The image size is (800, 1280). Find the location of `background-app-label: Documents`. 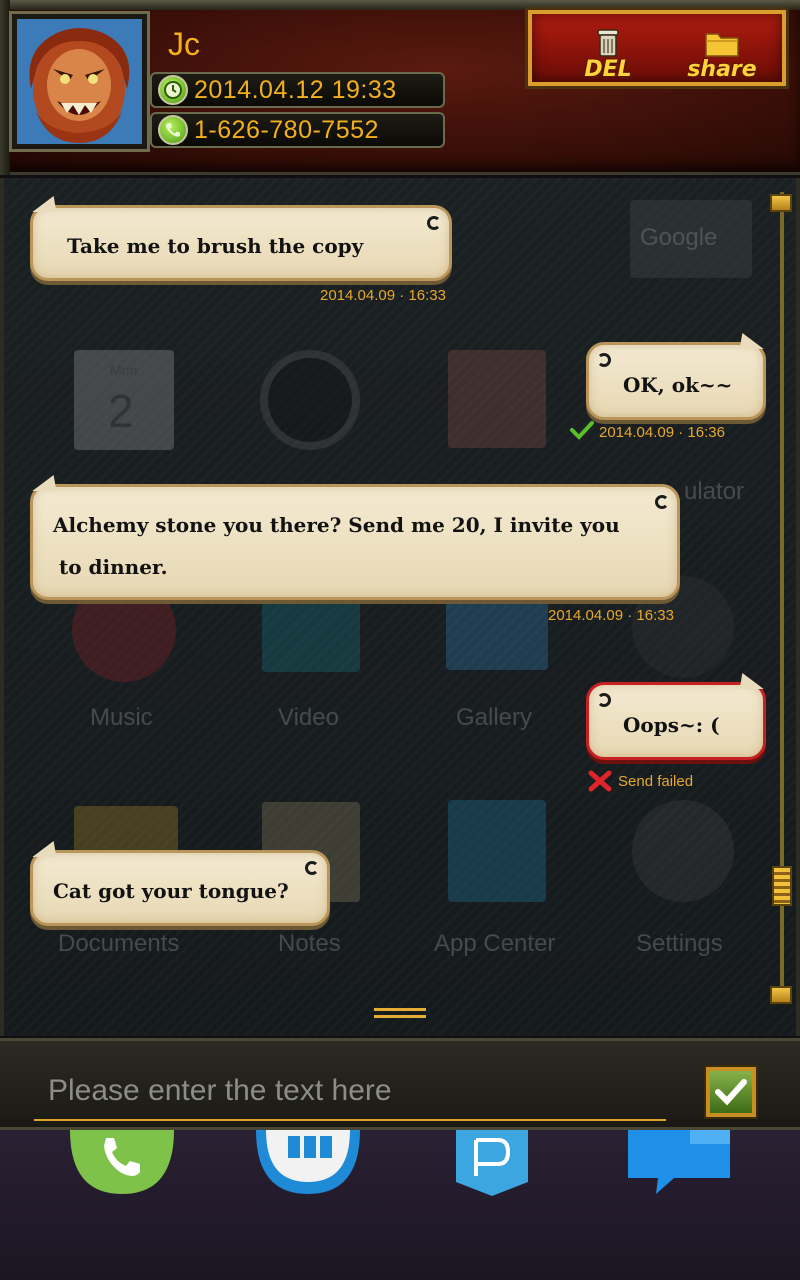

background-app-label: Documents is located at coordinates (119, 943).